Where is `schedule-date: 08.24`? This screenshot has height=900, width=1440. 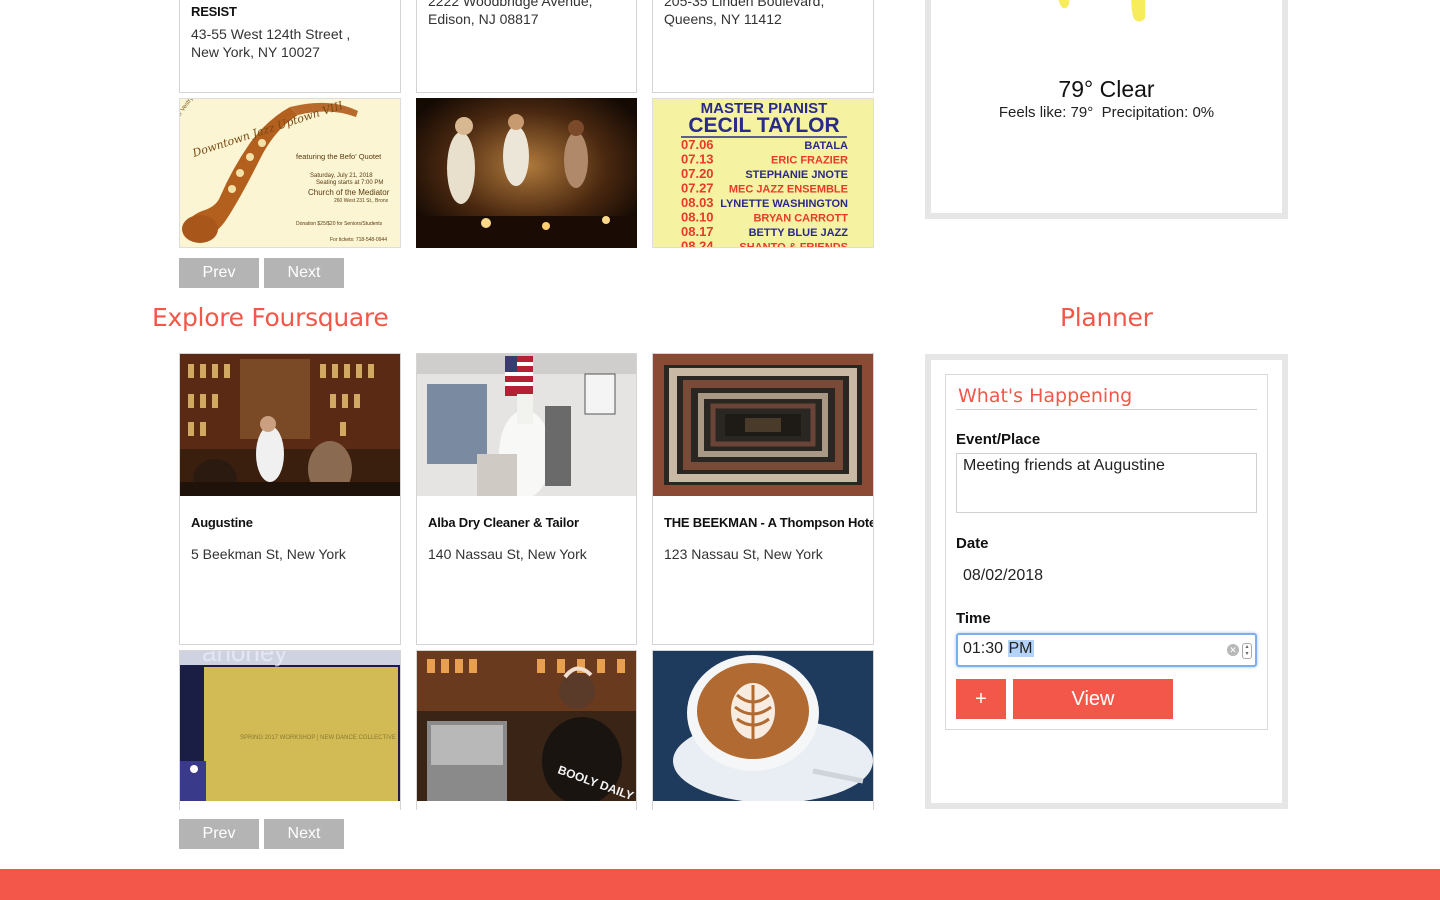
schedule-date: 08.24 is located at coordinates (697, 244).